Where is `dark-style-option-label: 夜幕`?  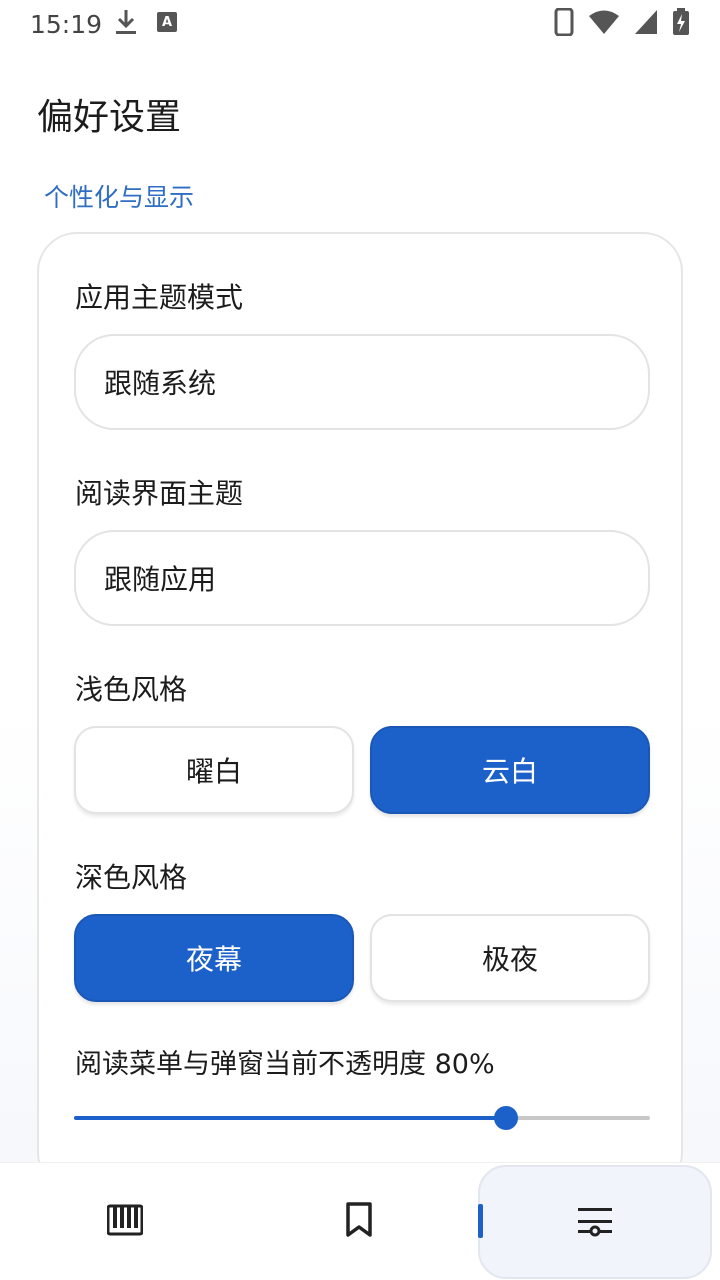
dark-style-option-label: 夜幕 is located at coordinates (213, 959).